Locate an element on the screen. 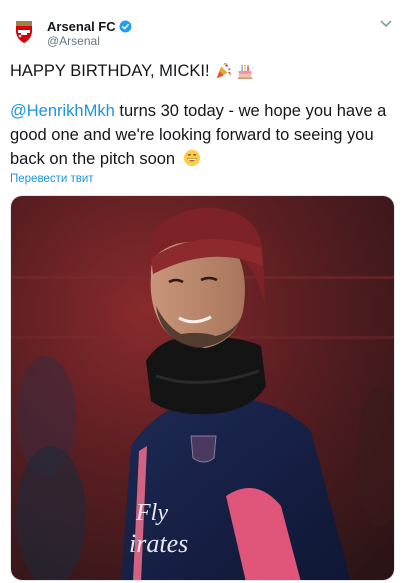 This screenshot has height=583, width=403. avatar is located at coordinates (24, 31).